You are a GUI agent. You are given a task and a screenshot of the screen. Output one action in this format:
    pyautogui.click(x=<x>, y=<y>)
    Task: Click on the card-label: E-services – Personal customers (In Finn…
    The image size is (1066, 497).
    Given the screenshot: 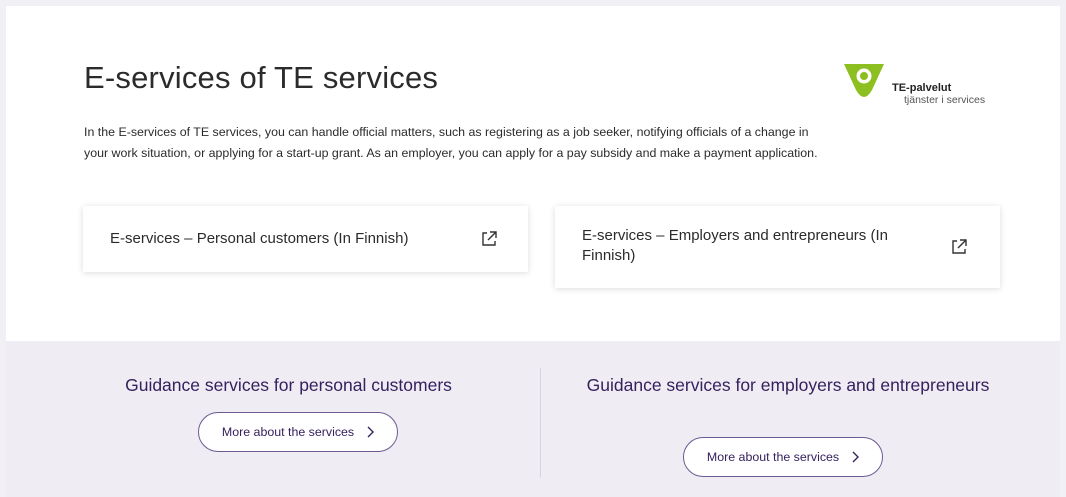 What is the action you would take?
    pyautogui.click(x=259, y=238)
    